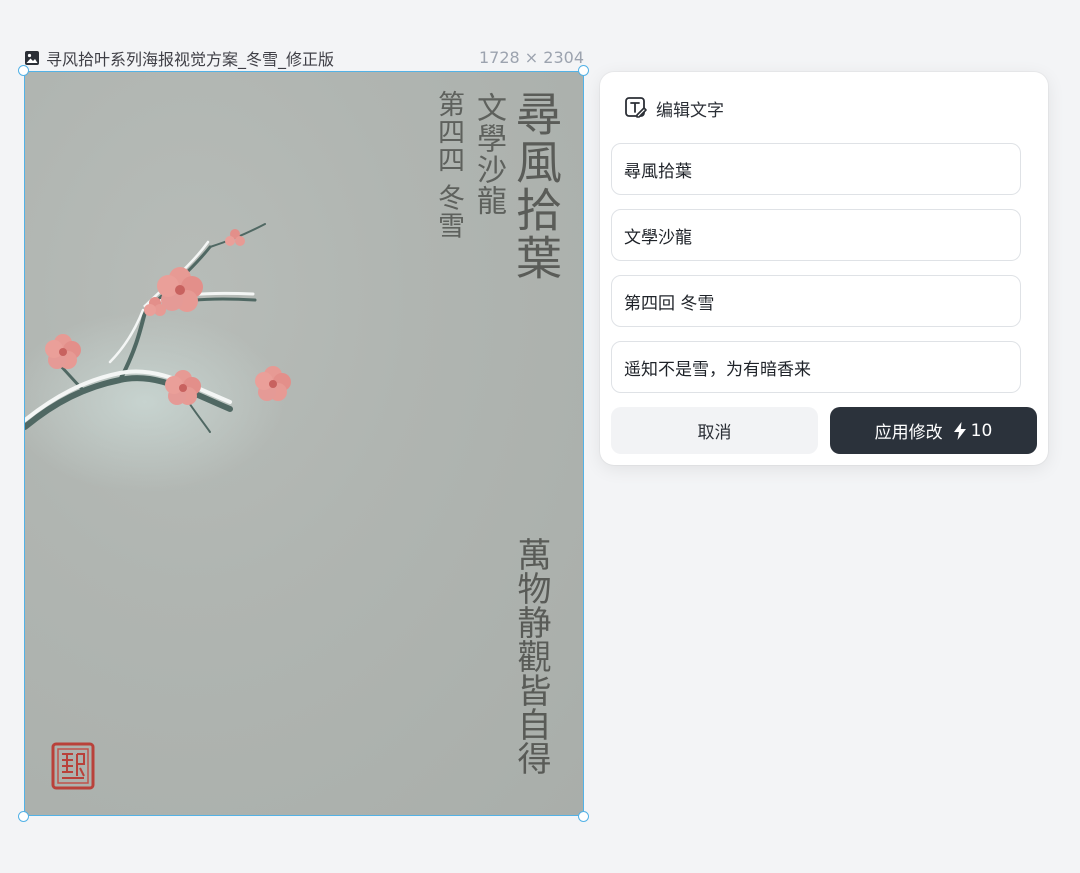 The image size is (1080, 873). I want to click on file-name: 寻风拾叶系列海报视觉方案_冬雪_修正版, so click(190, 59).